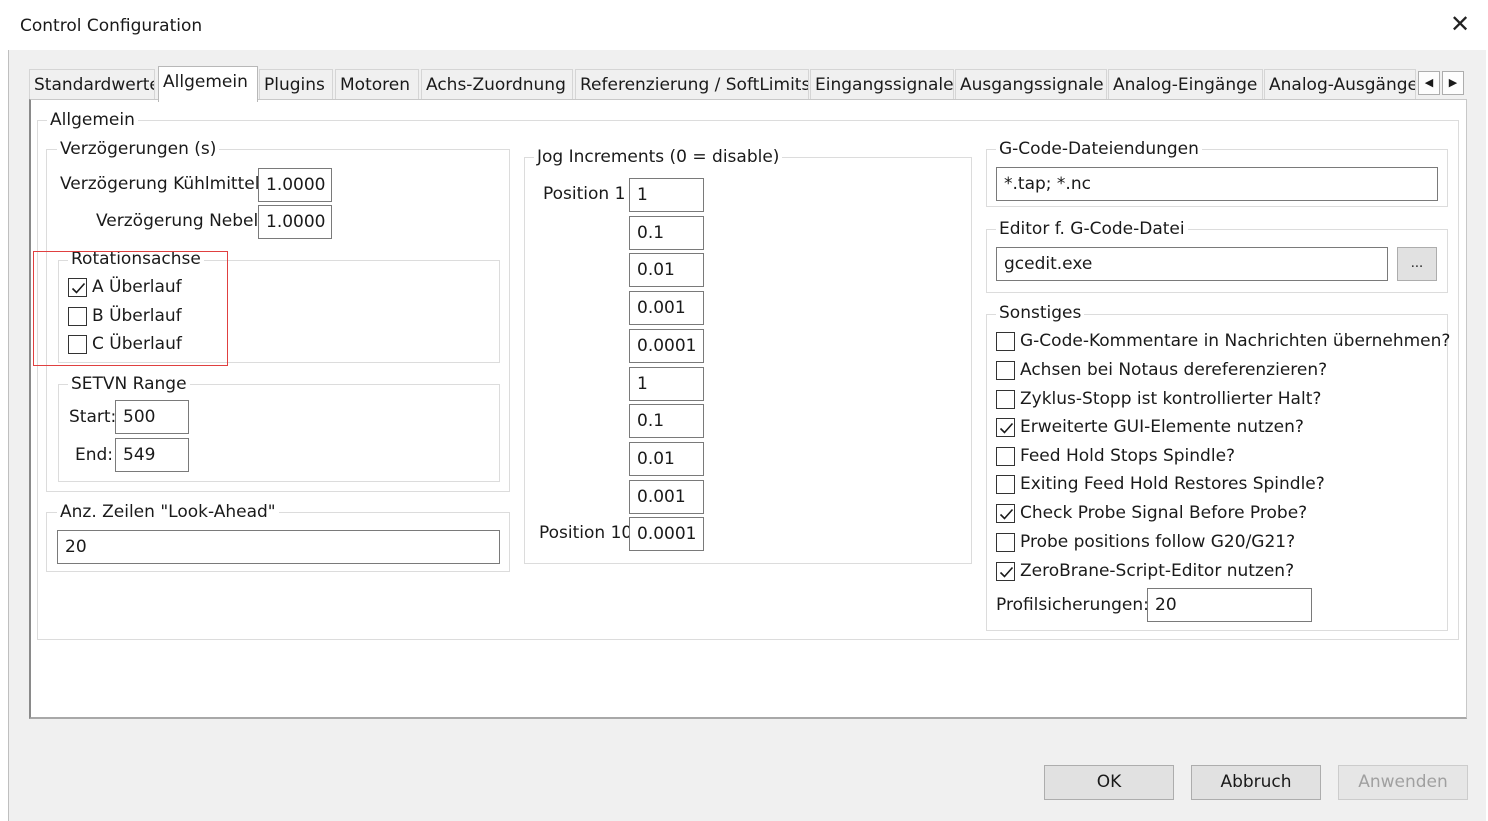 Image resolution: width=1488 pixels, height=821 pixels. I want to click on gcode-comments-checkbox, so click(1005, 341).